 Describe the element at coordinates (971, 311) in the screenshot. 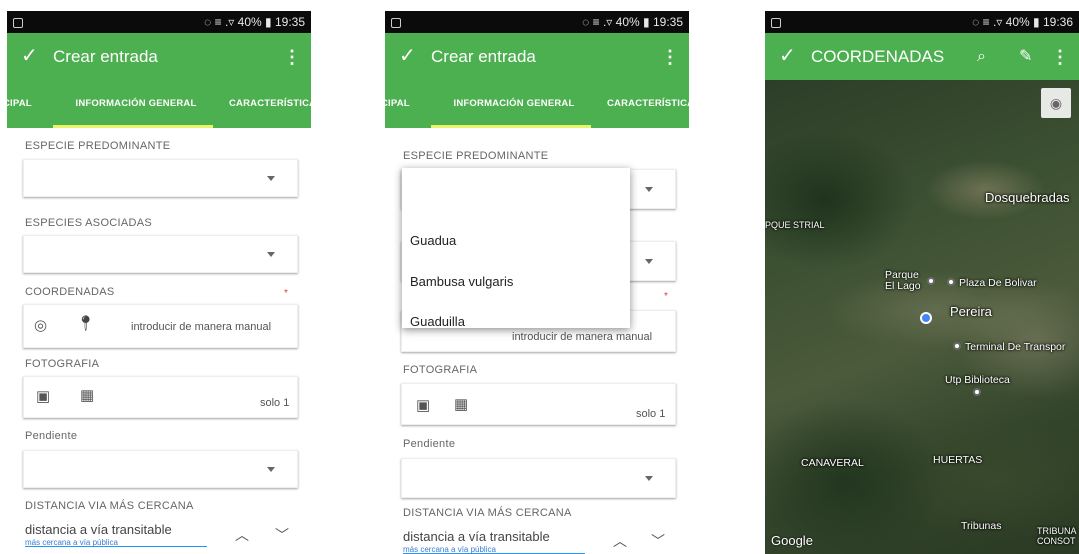

I see `map-label-pereira: Pereira` at that location.